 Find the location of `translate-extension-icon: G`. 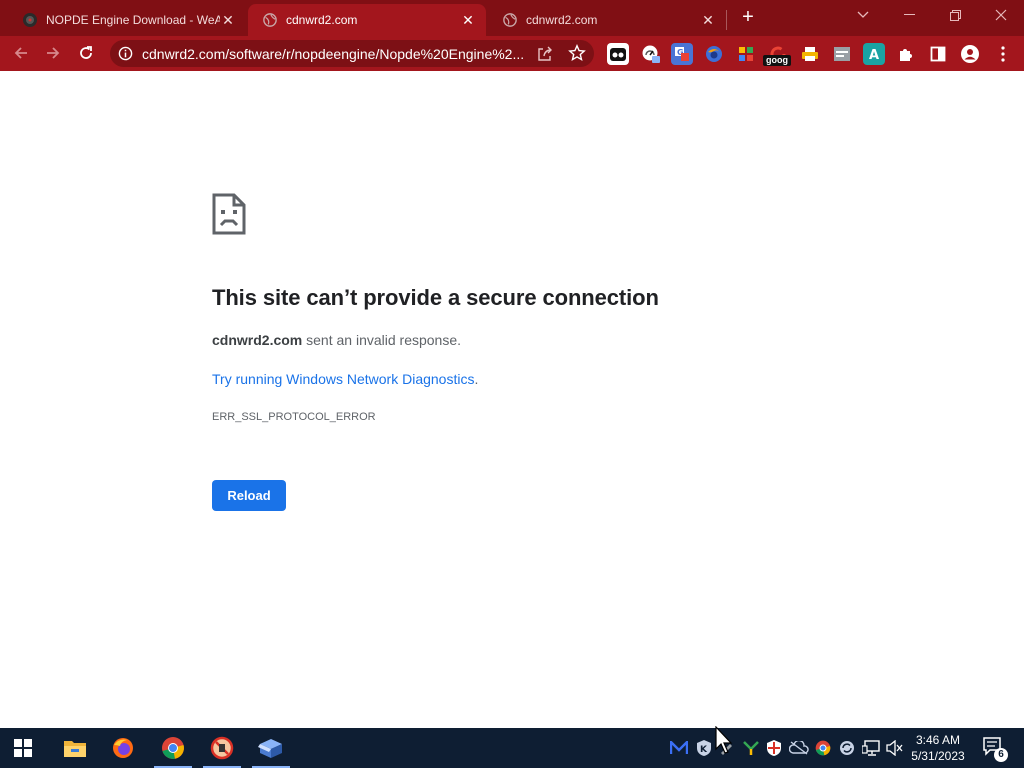

translate-extension-icon: G is located at coordinates (682, 54).